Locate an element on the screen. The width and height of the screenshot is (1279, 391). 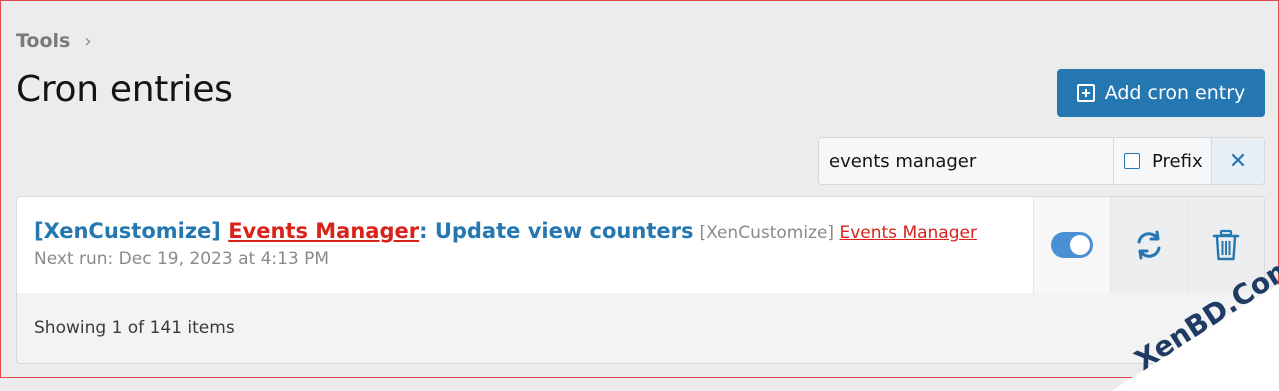
cron-entry-addon-prefix: [XenCustomize] is located at coordinates (769, 233).